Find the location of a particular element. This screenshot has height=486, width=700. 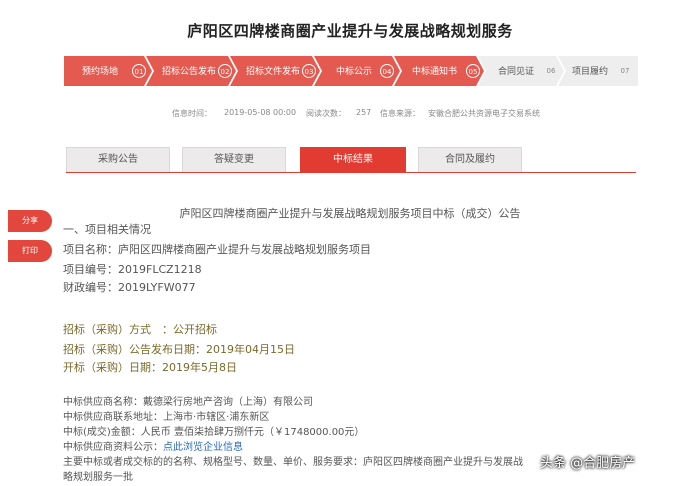

step-number: 04 is located at coordinates (387, 71).